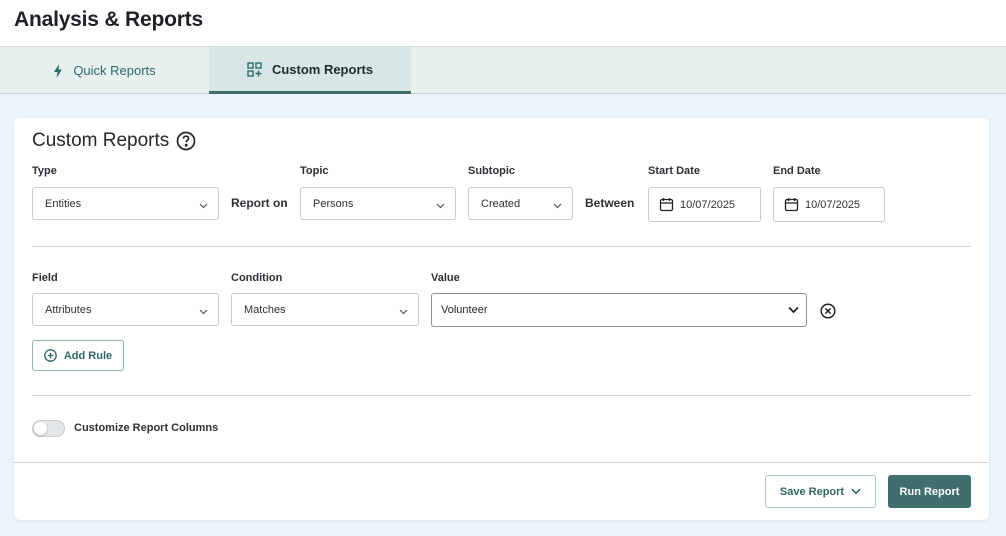 This screenshot has height=536, width=1006. I want to click on save-report-label: Save Report, so click(812, 491).